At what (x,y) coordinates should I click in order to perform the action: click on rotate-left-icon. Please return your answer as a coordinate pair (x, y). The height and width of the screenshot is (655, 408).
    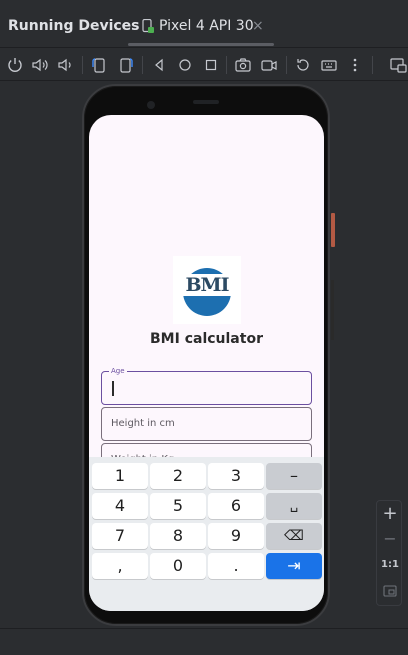
    Looking at the image, I should click on (99, 65).